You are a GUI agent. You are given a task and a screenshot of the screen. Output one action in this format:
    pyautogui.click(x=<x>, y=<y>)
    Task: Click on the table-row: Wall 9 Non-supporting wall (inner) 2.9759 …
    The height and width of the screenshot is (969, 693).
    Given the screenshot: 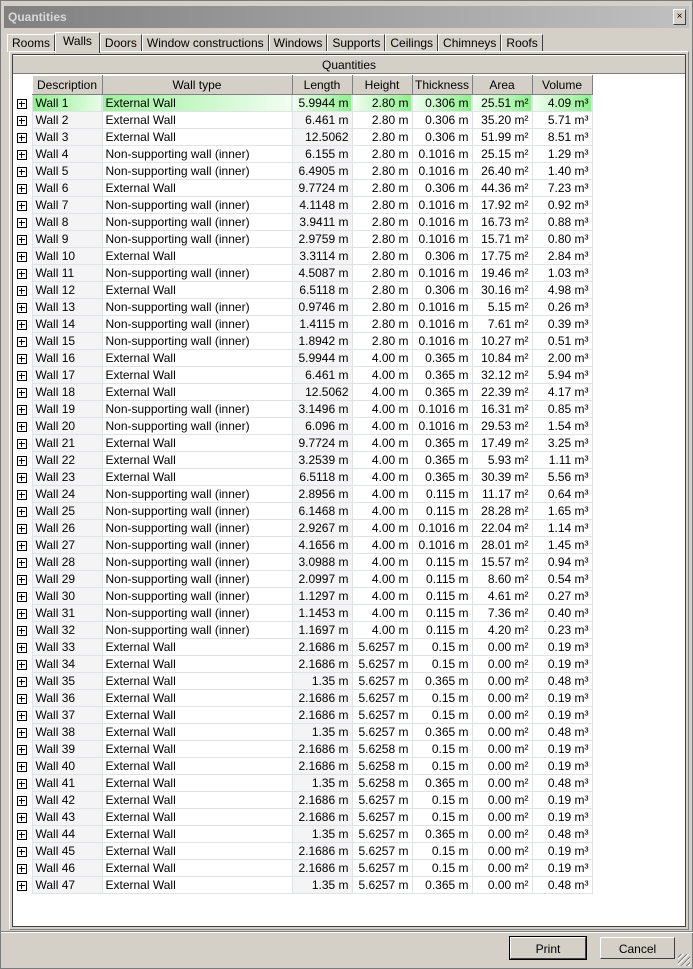 What is the action you would take?
    pyautogui.click(x=303, y=239)
    